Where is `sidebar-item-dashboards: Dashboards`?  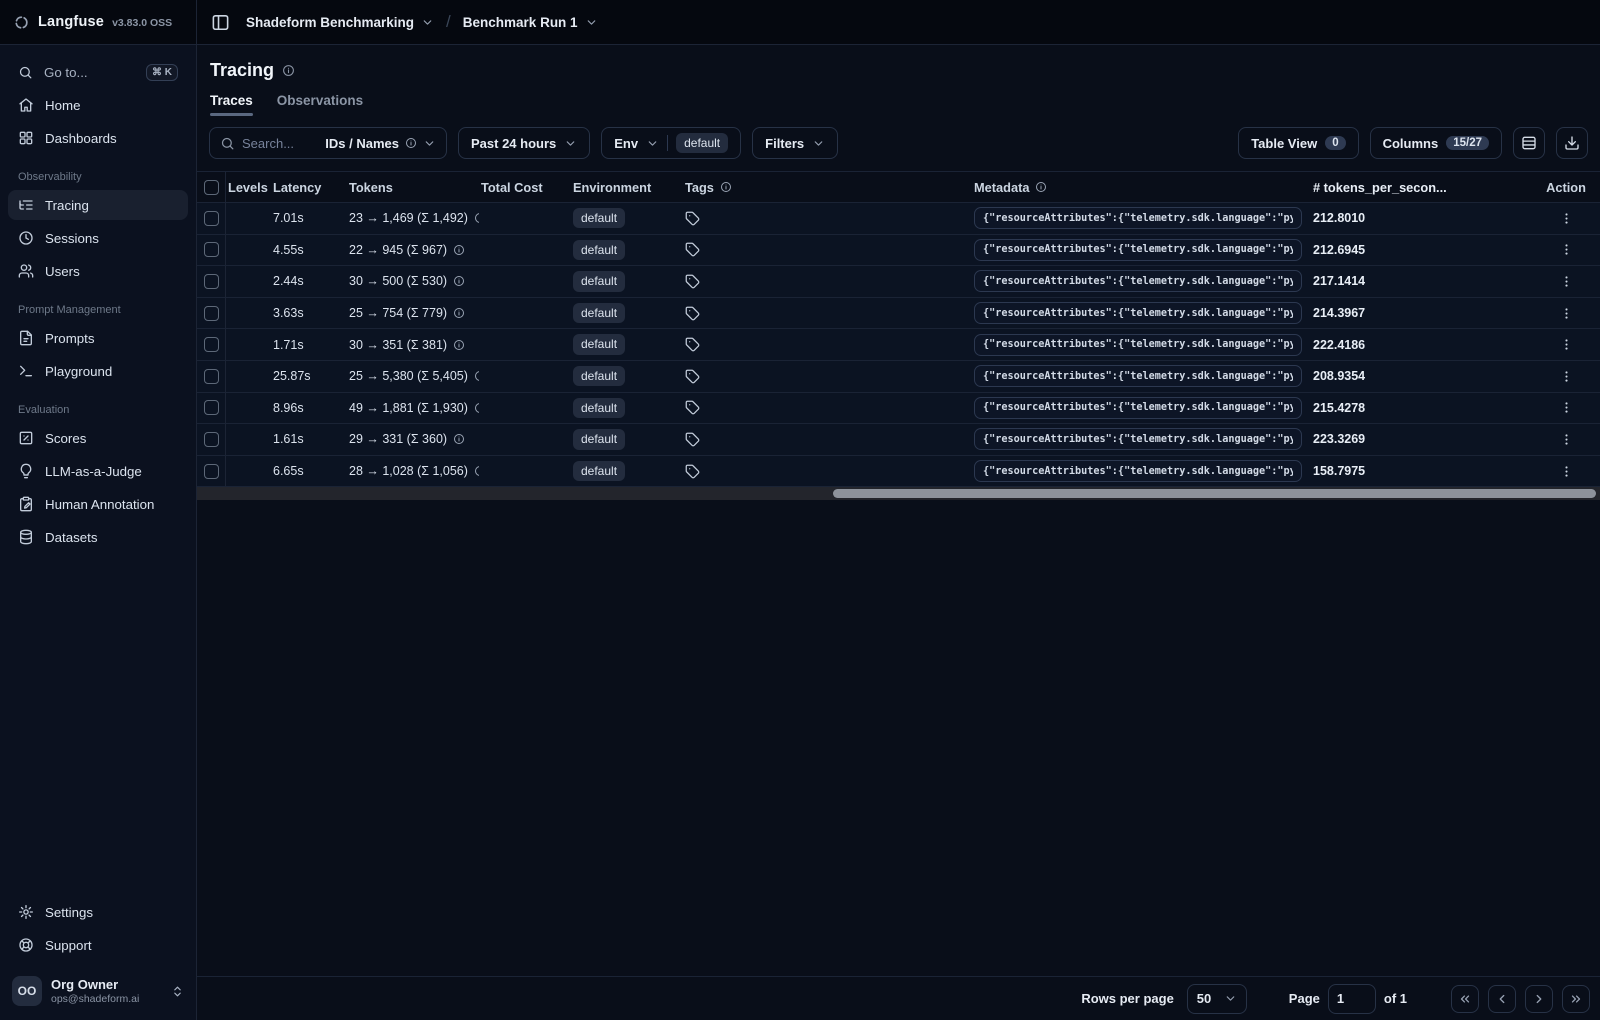
sidebar-item-dashboards: Dashboards is located at coordinates (98, 138).